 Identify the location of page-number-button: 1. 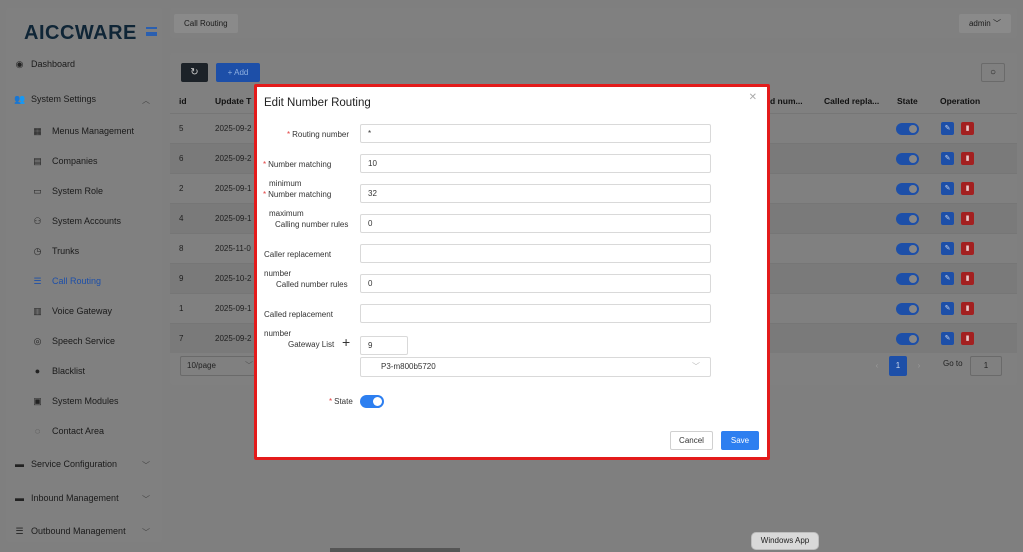
(898, 366).